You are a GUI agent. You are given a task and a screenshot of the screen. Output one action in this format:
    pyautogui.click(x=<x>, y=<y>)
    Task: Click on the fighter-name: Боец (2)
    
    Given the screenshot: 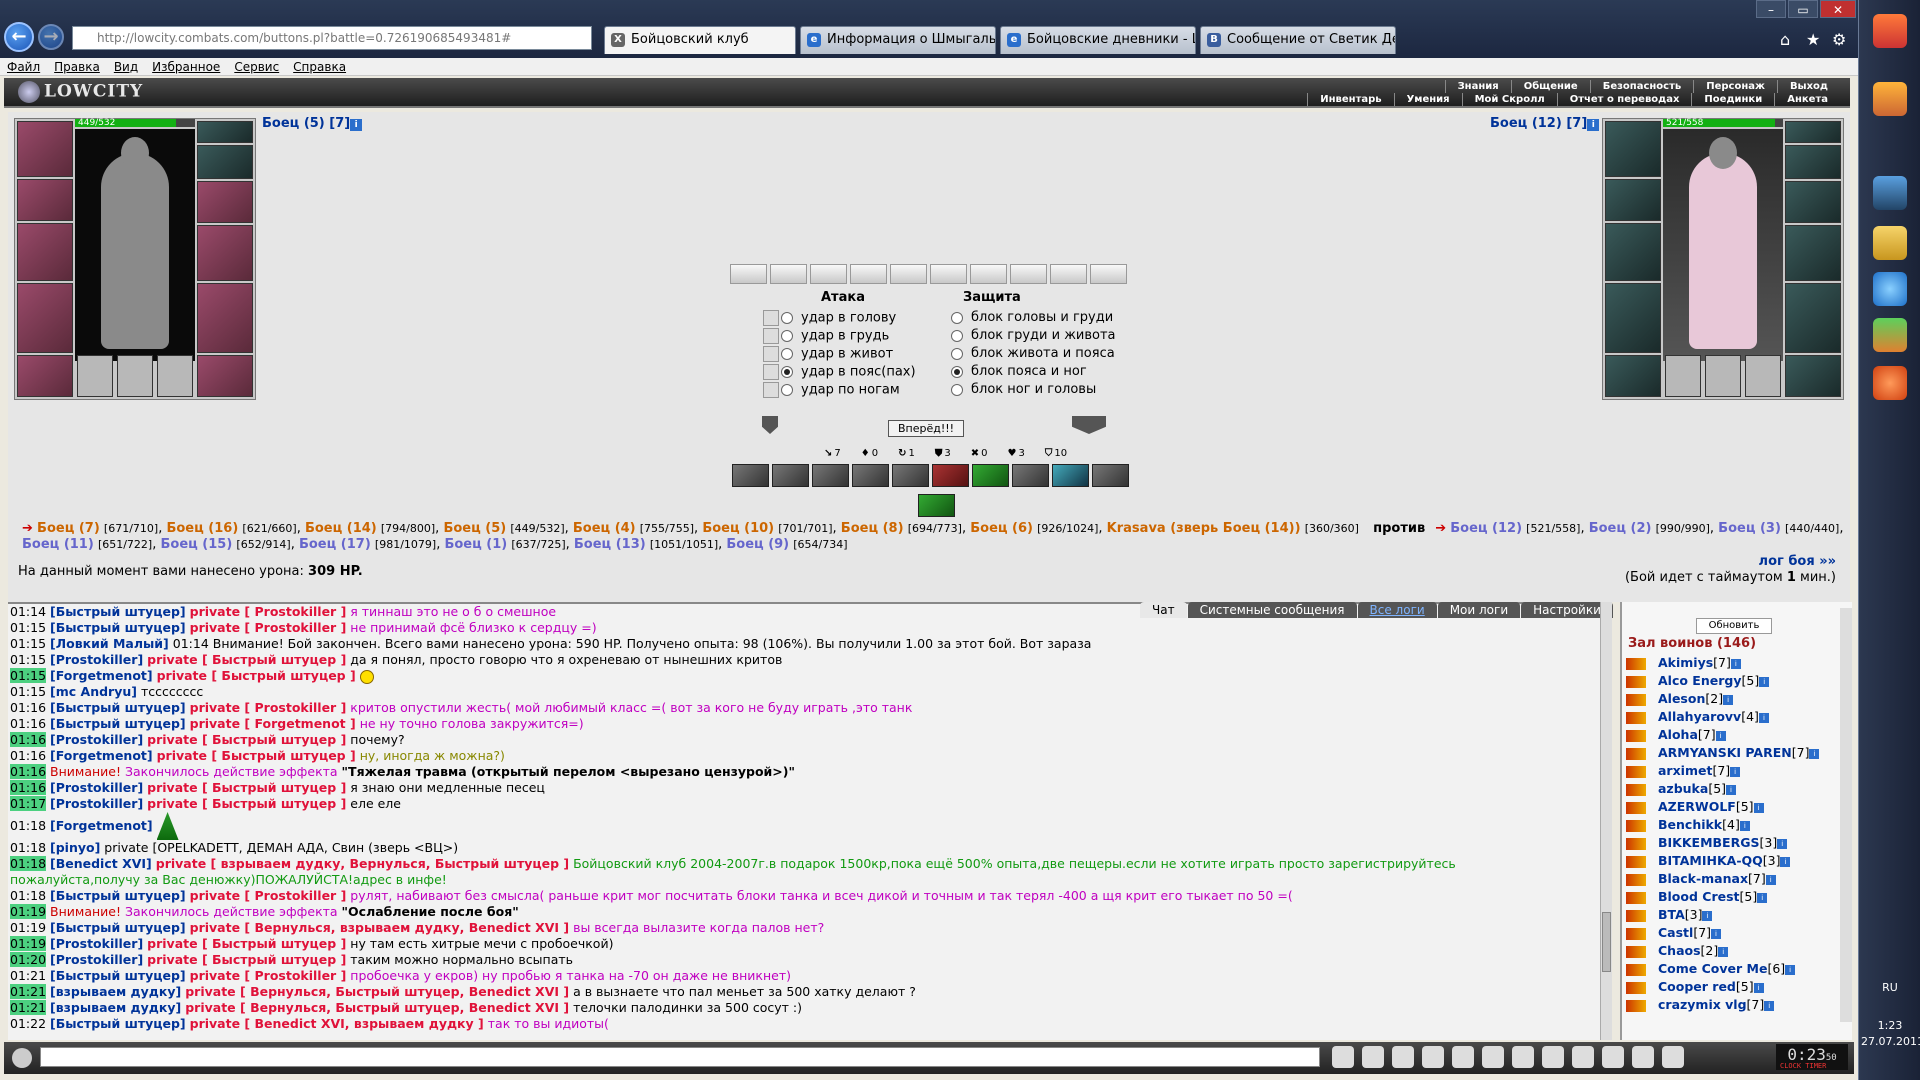 What is the action you would take?
    pyautogui.click(x=1620, y=528)
    